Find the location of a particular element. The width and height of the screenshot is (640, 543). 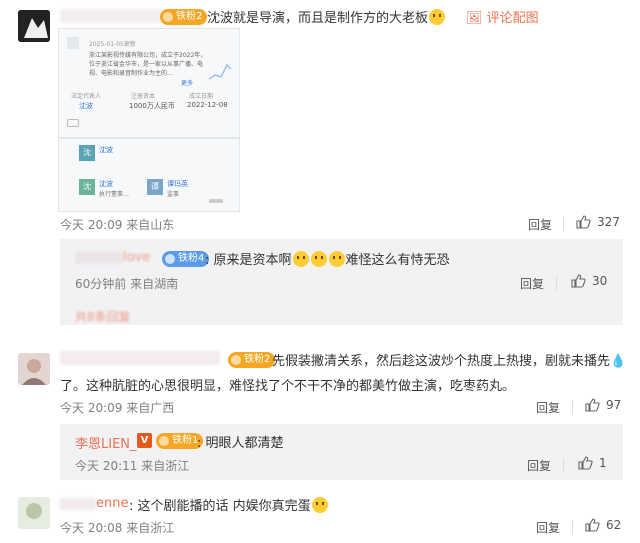

more-replies-link: 共8条回复 is located at coordinates (103, 316).